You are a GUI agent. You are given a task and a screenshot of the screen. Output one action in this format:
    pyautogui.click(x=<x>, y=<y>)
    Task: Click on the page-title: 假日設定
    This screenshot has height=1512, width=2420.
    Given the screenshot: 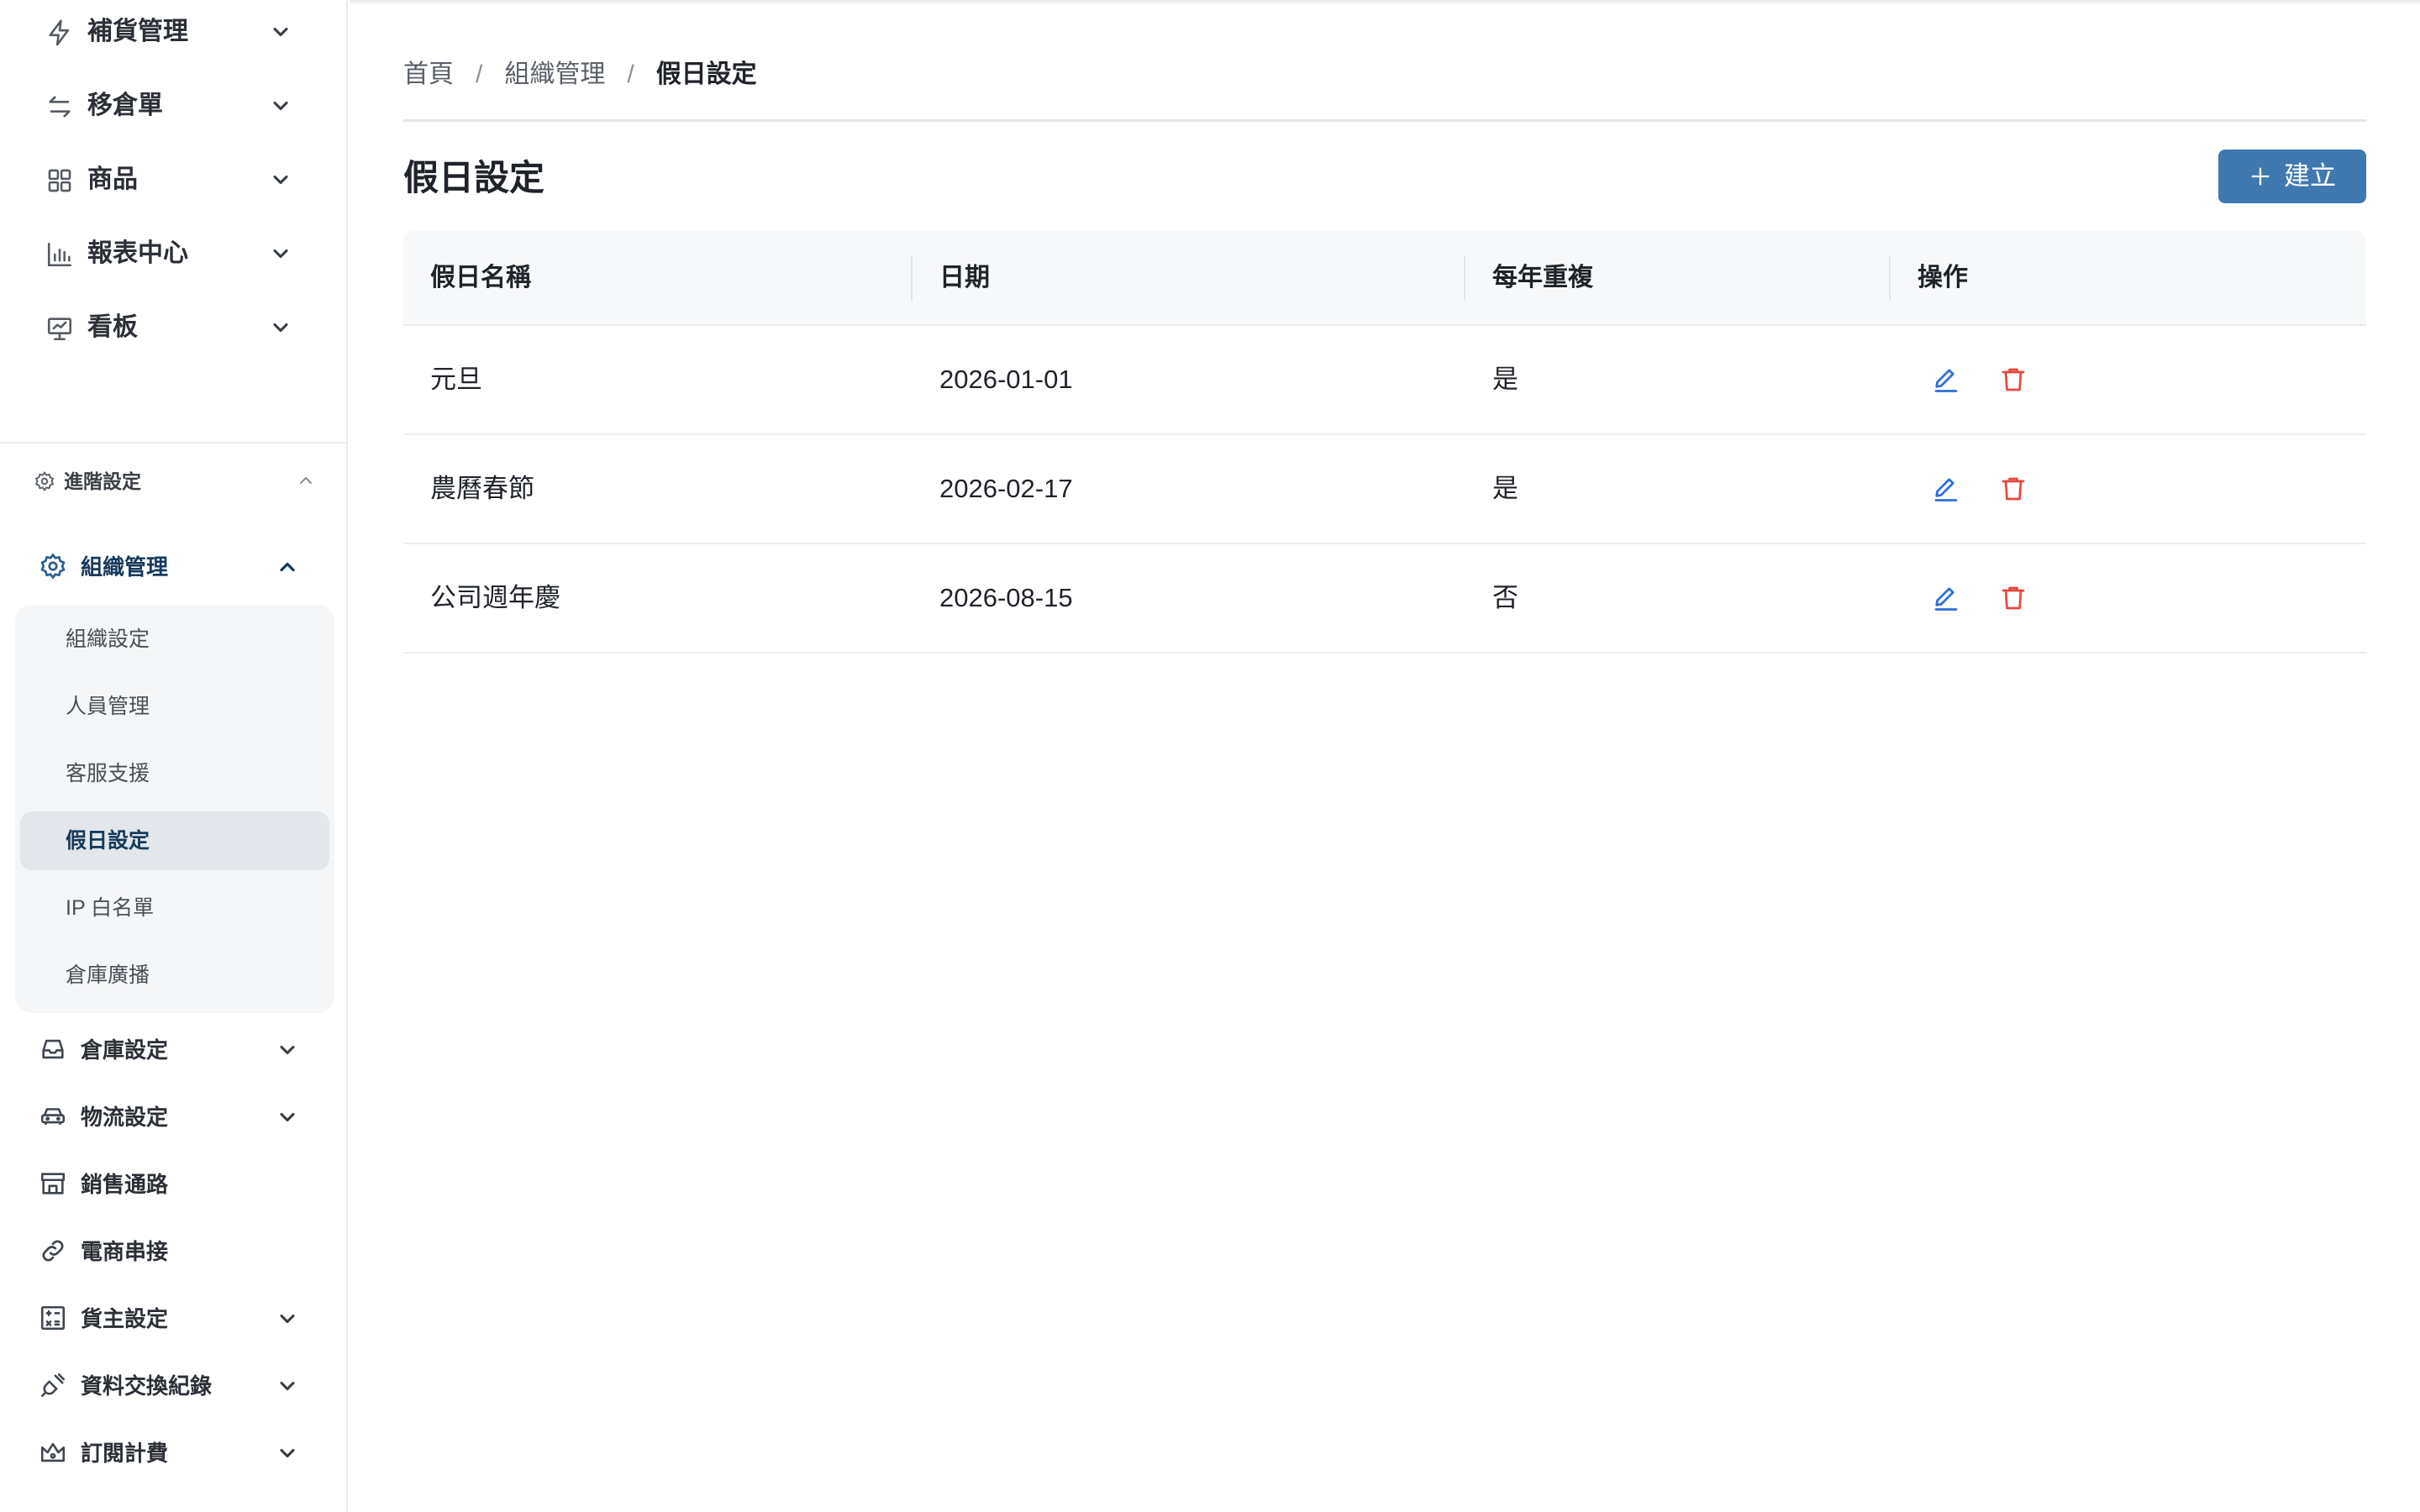 What is the action you would take?
    pyautogui.click(x=474, y=177)
    